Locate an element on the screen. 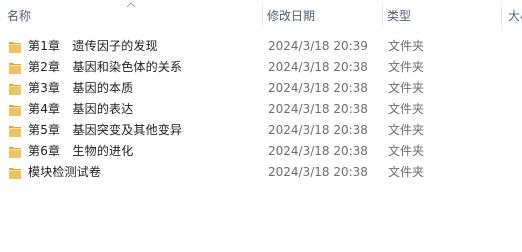 This screenshot has width=522, height=252. folder-name: 第5章 基因突变及其他变异 is located at coordinates (105, 130).